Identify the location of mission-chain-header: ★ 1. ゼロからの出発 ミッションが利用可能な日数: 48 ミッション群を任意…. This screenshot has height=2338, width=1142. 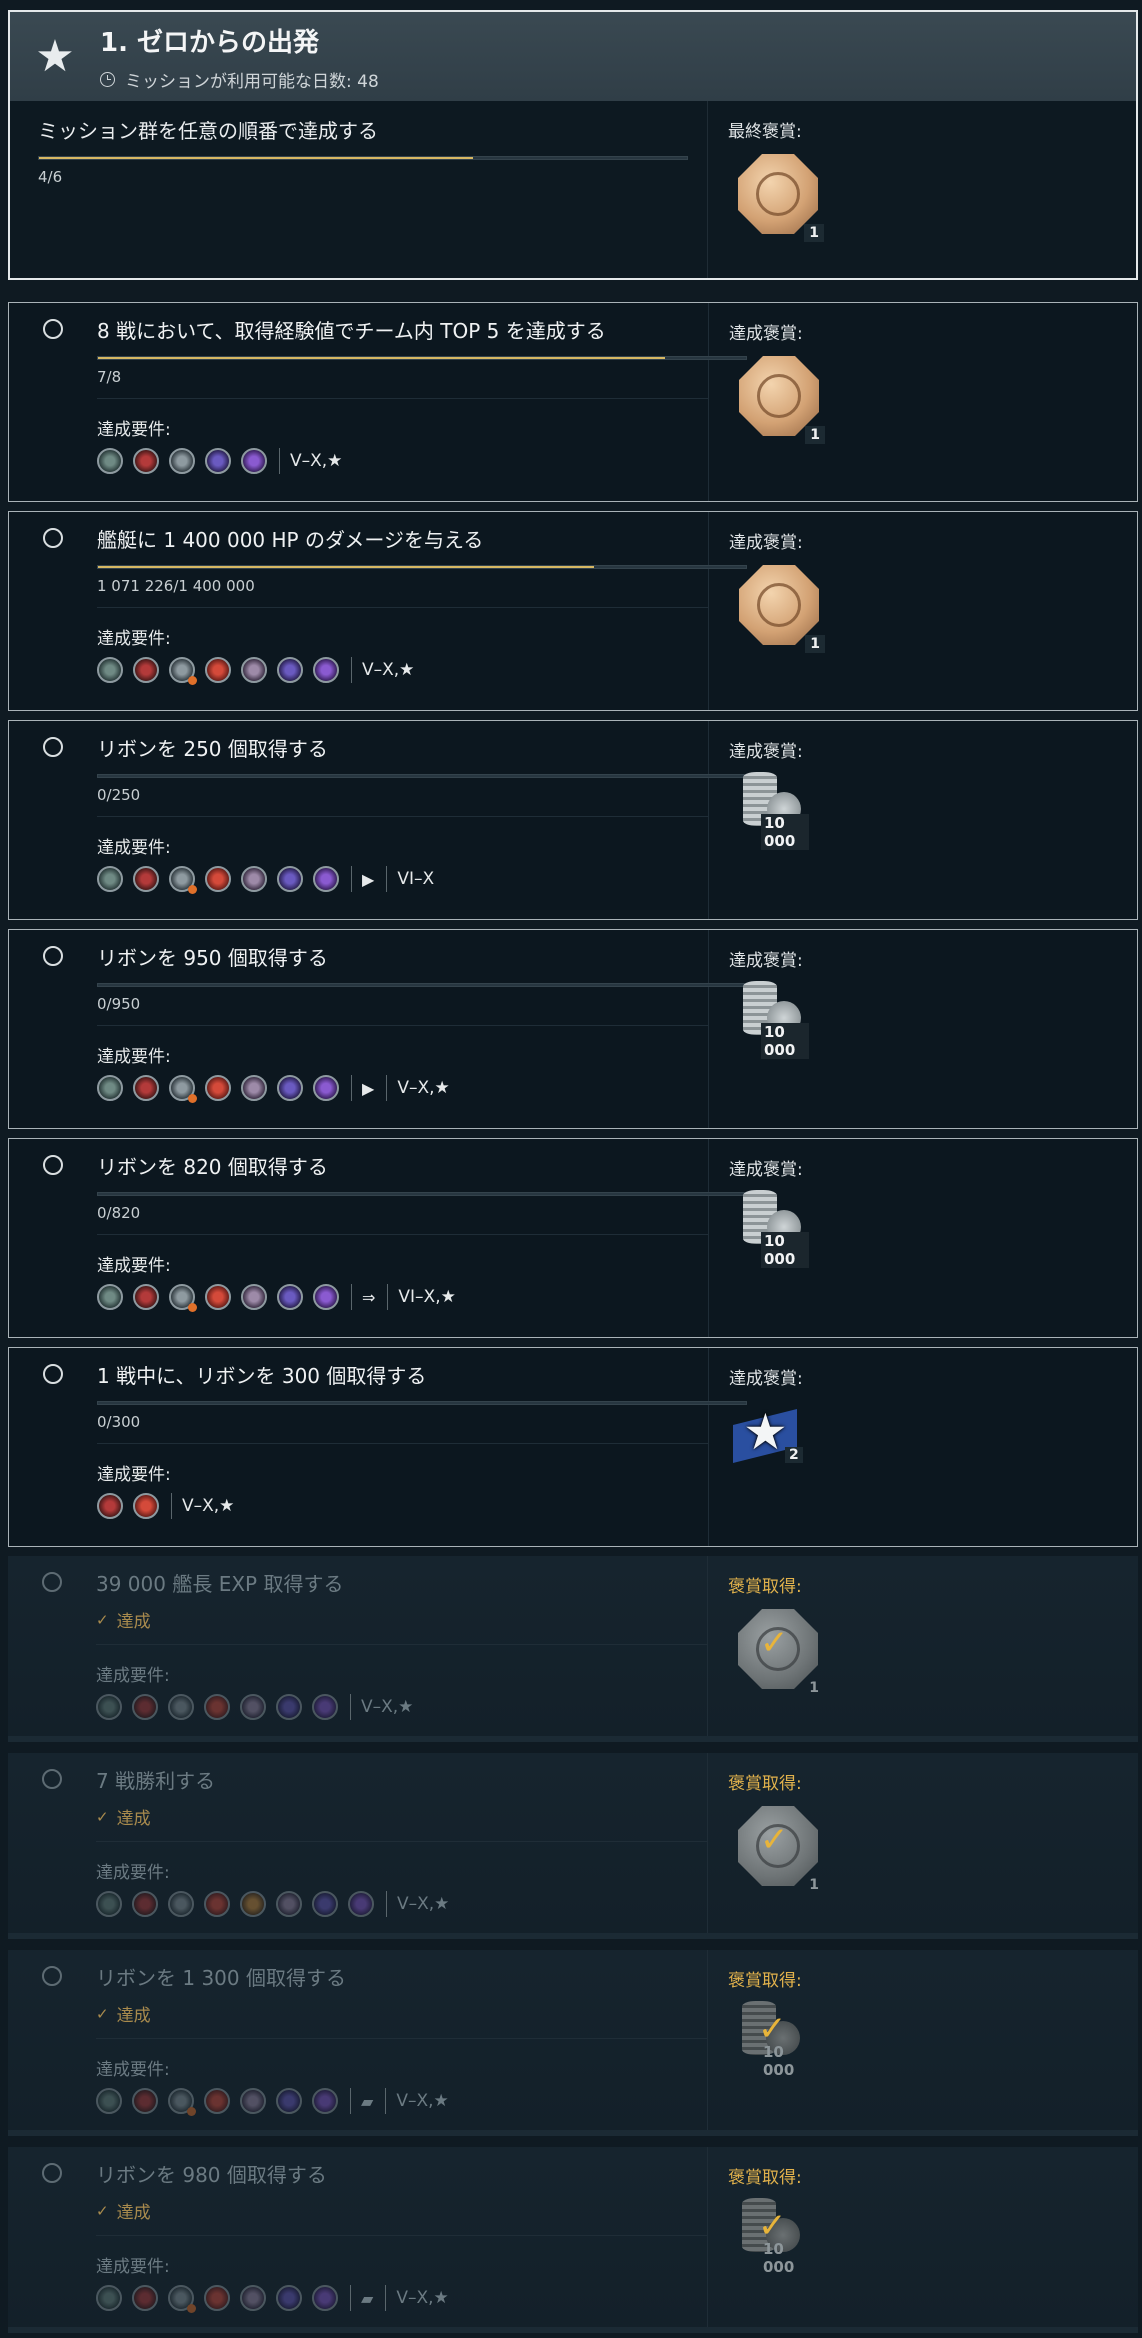
(573, 145).